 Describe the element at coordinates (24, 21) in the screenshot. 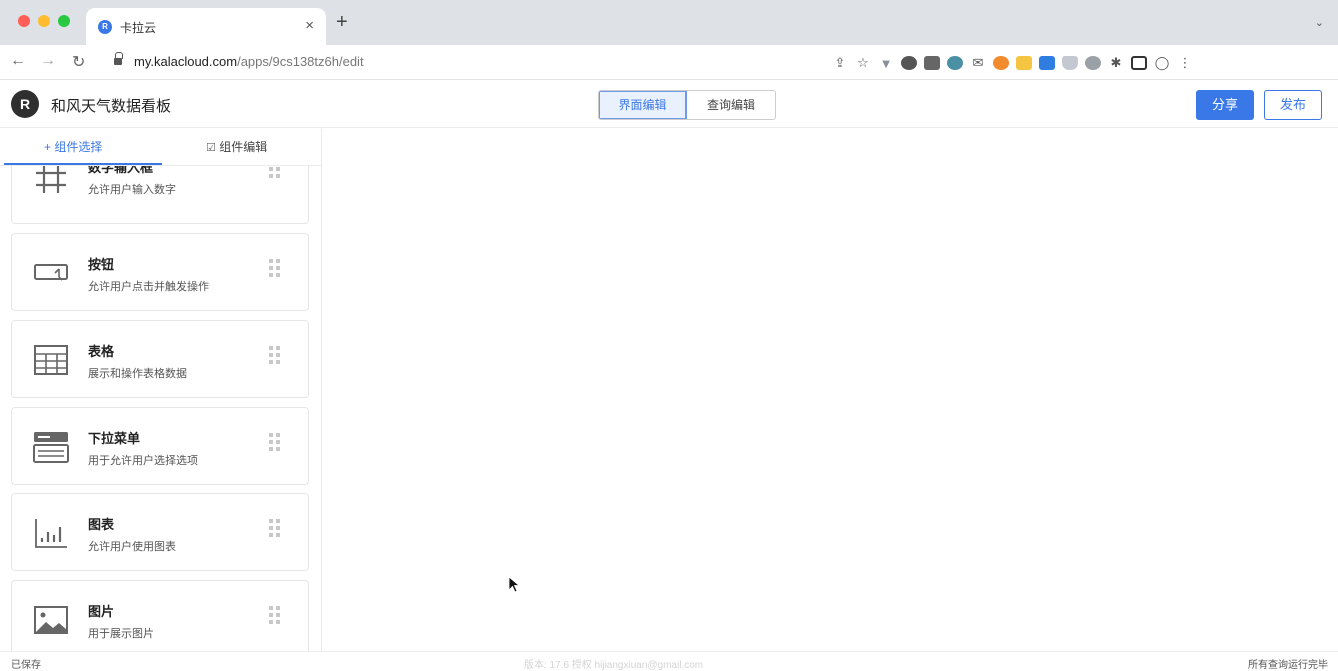

I see `window-close-button` at that location.